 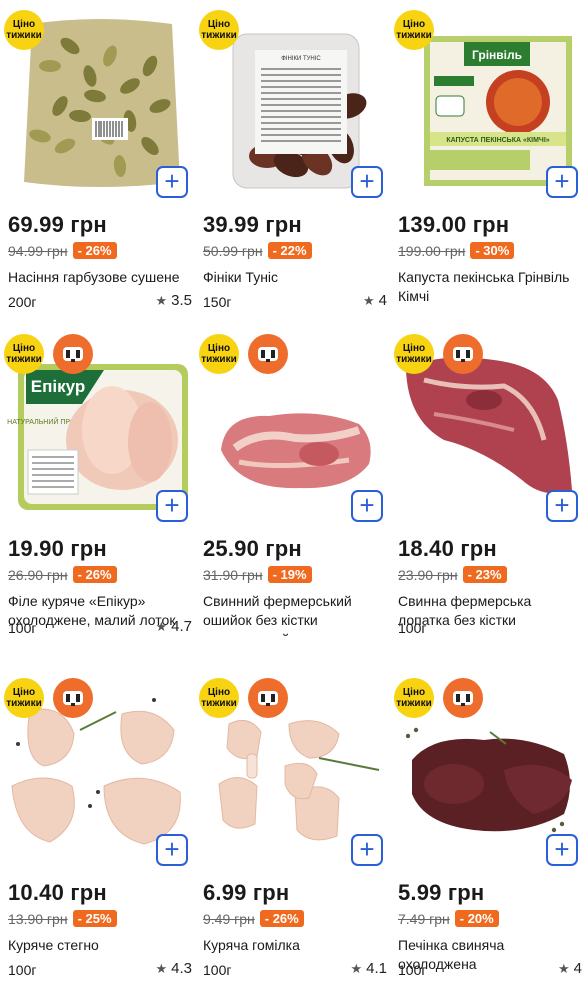 I want to click on old-price: 23.90 грн, so click(x=428, y=574).